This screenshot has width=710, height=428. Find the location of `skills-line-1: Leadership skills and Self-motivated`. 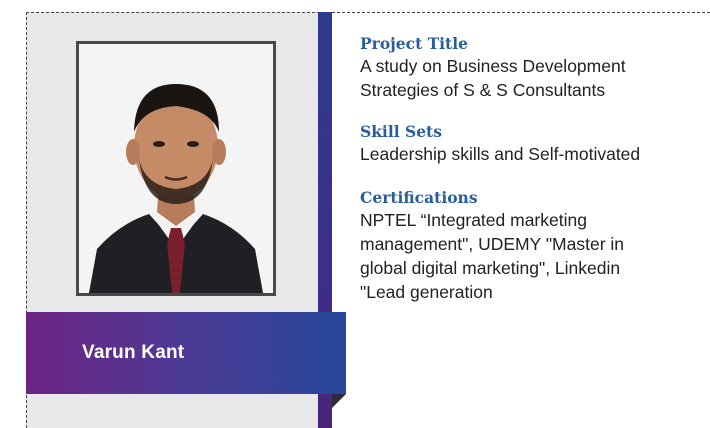

skills-line-1: Leadership skills and Self-motivated is located at coordinates (500, 154).